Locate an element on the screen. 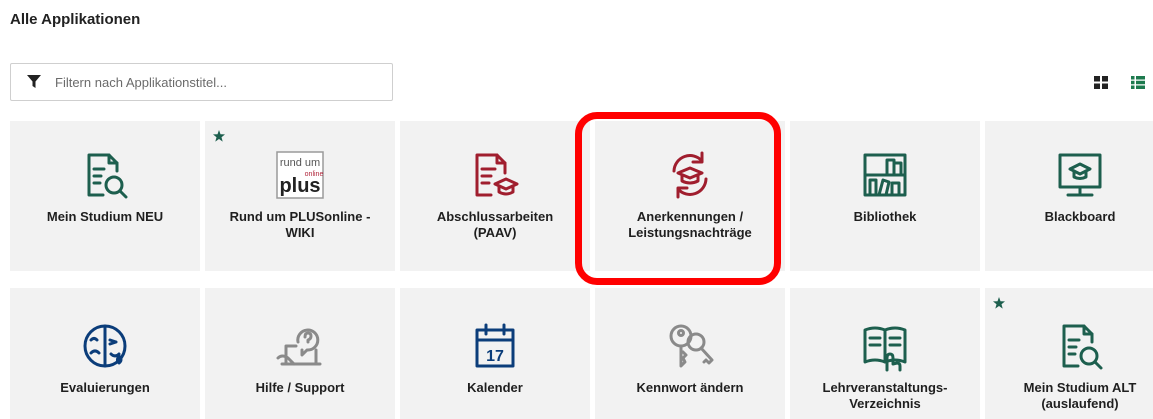 The image size is (1153, 419). calendar-day: 17 is located at coordinates (495, 356).